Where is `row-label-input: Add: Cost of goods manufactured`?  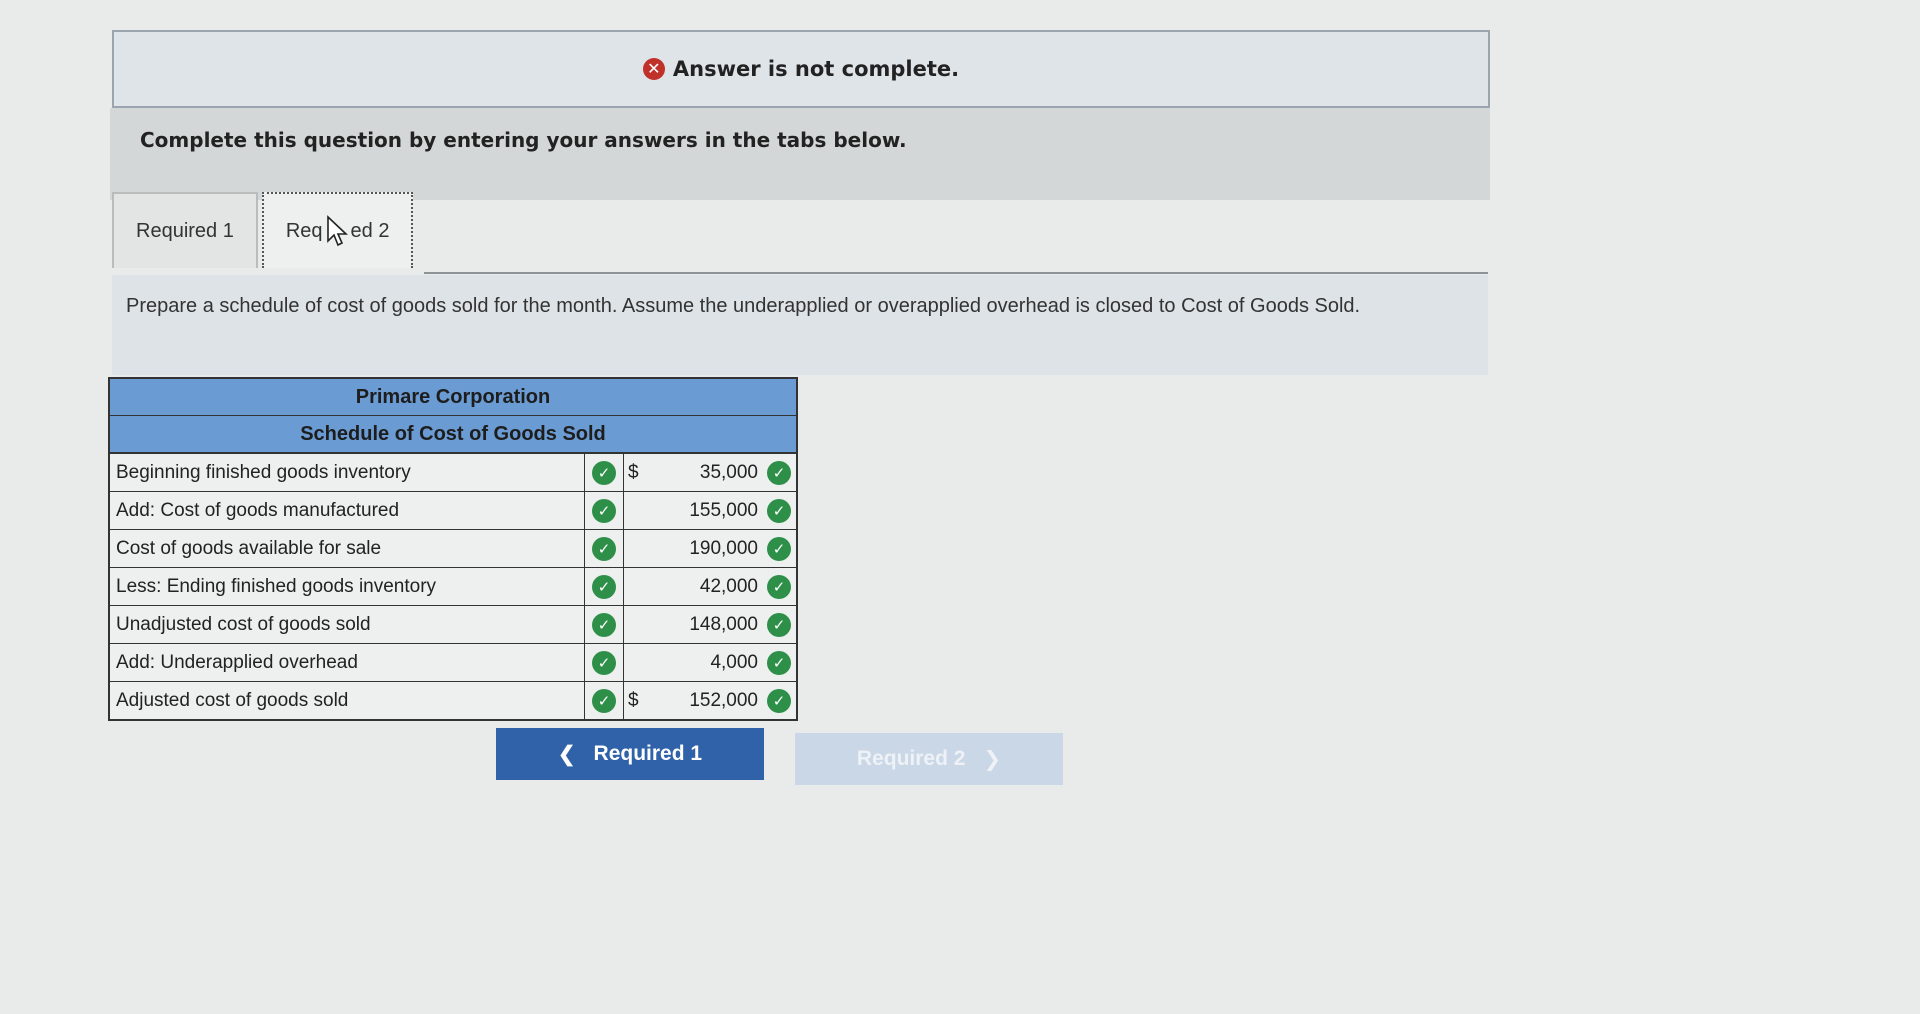 row-label-input: Add: Cost of goods manufactured is located at coordinates (347, 510).